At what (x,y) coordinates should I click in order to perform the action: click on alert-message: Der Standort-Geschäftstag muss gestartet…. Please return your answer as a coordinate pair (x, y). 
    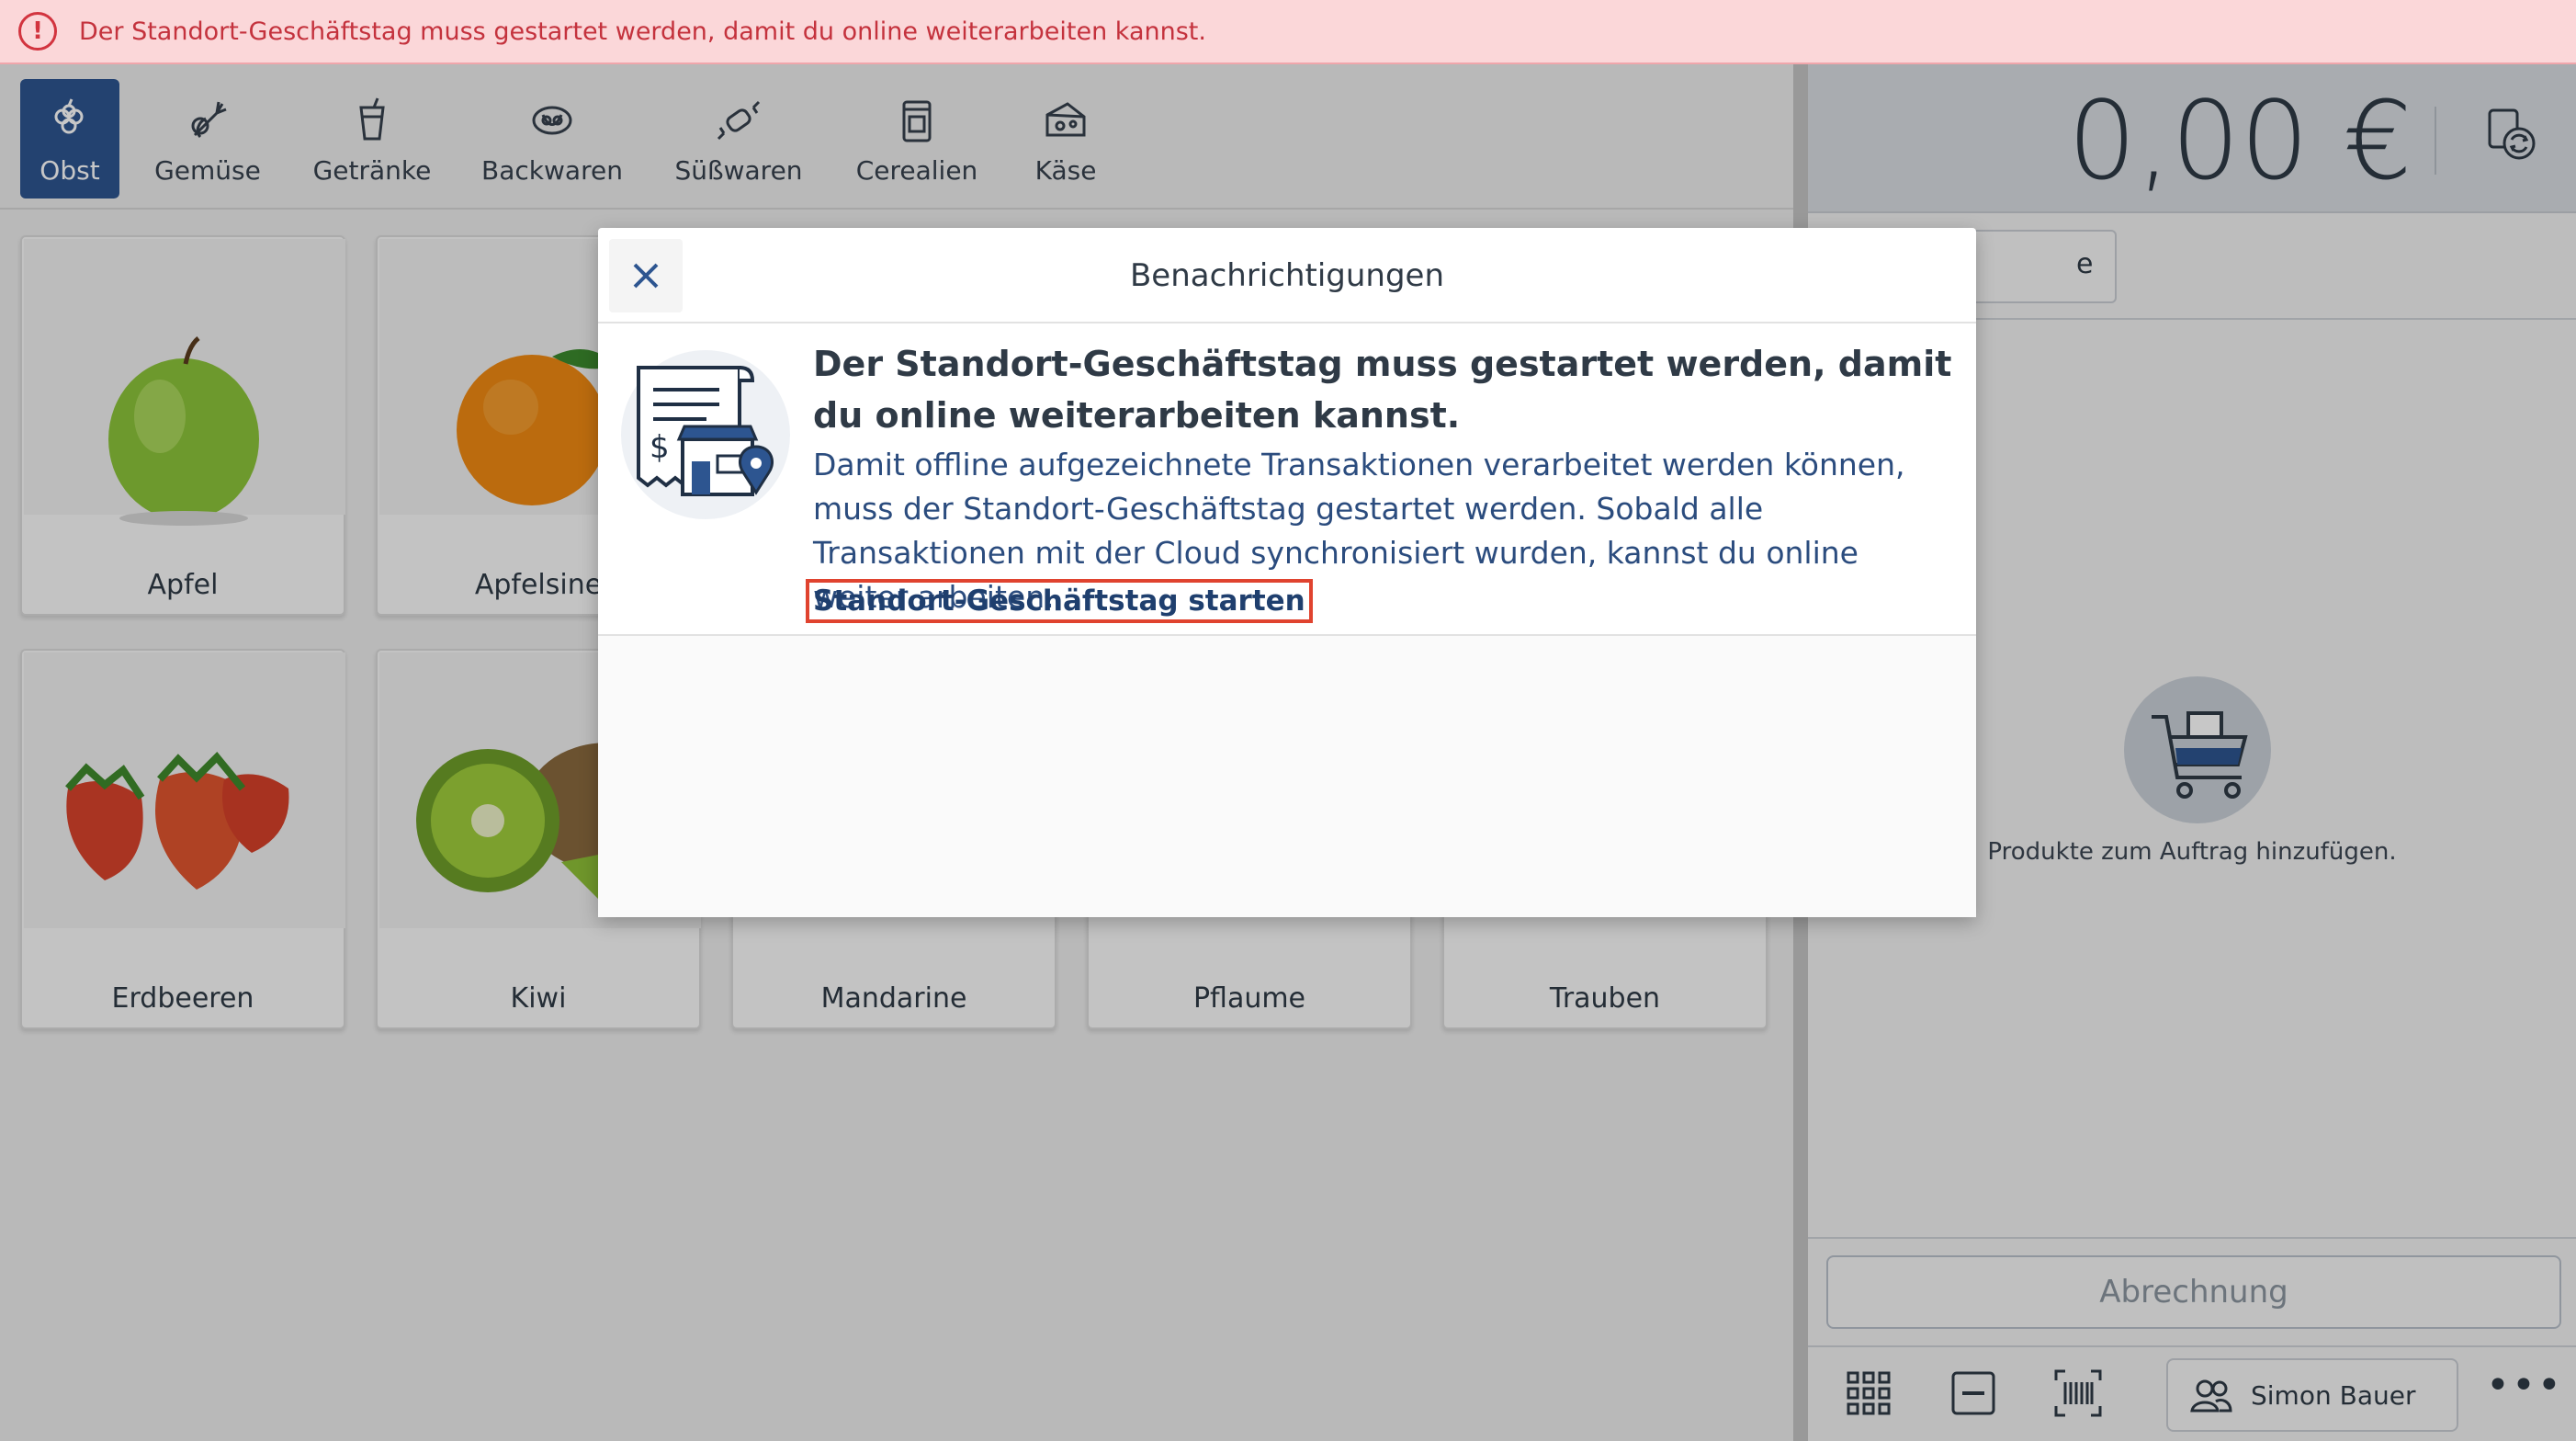
    Looking at the image, I should click on (642, 32).